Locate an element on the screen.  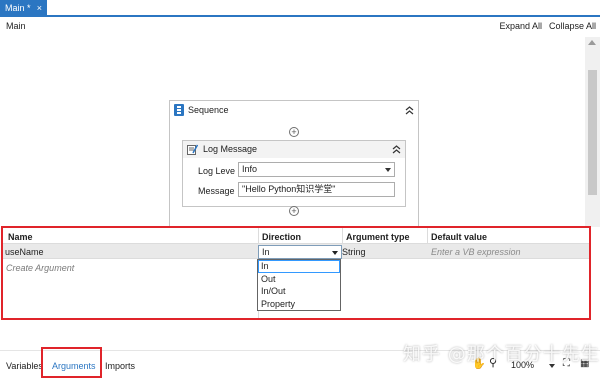
sequence-title: Sequence is located at coordinates (208, 110).